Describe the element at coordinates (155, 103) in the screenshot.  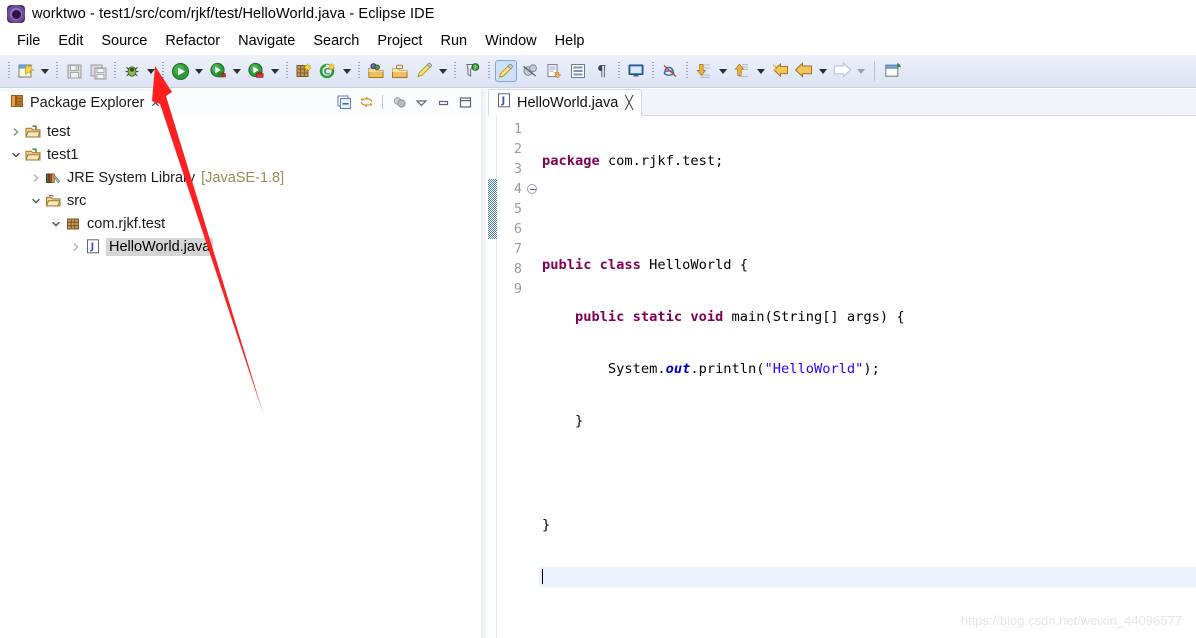
I see `close-icon: ✕` at that location.